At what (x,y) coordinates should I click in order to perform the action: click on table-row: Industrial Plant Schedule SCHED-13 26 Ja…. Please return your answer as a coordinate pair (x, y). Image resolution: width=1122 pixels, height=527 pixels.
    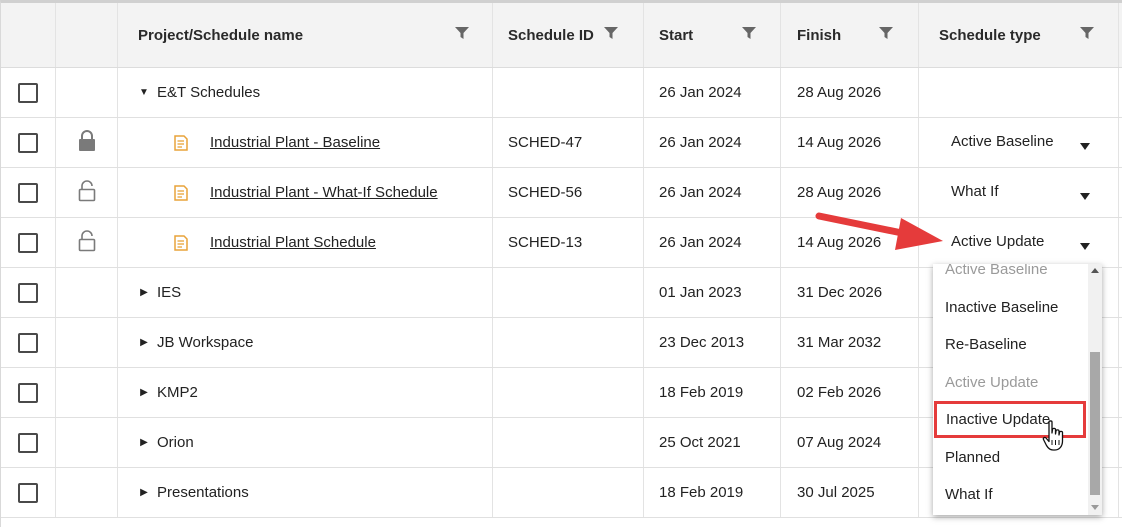
    Looking at the image, I should click on (561, 243).